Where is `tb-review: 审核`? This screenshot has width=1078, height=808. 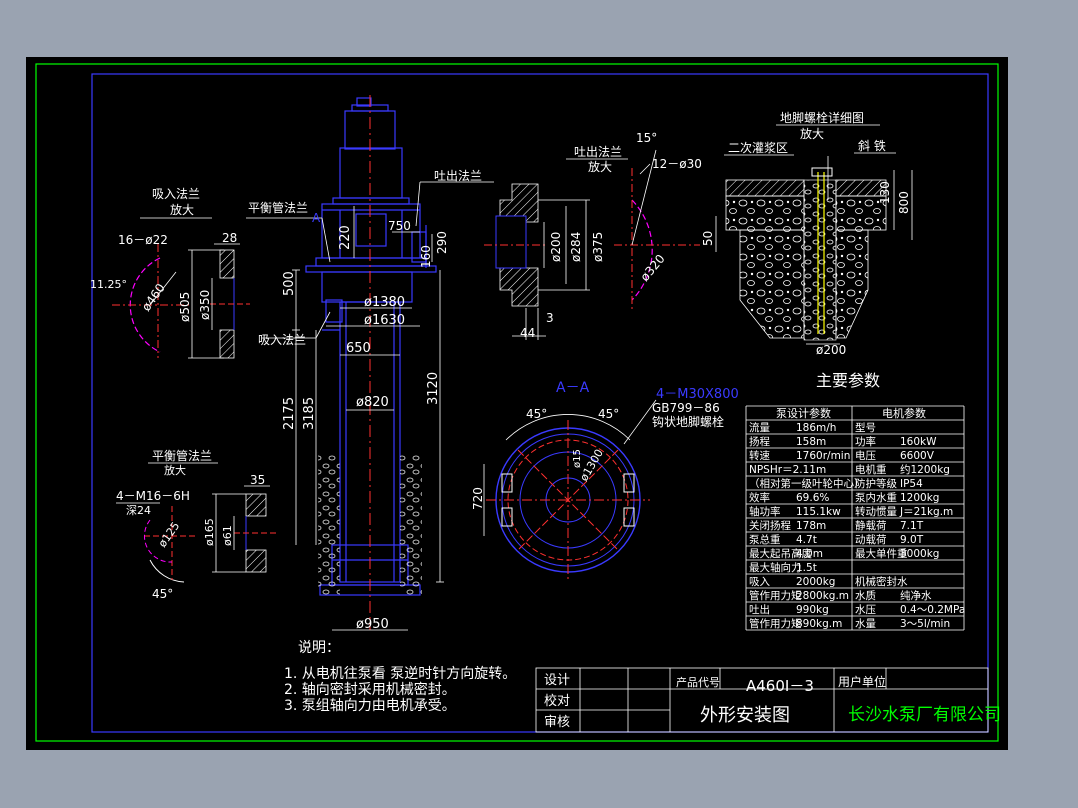
tb-review: 审核 is located at coordinates (557, 722).